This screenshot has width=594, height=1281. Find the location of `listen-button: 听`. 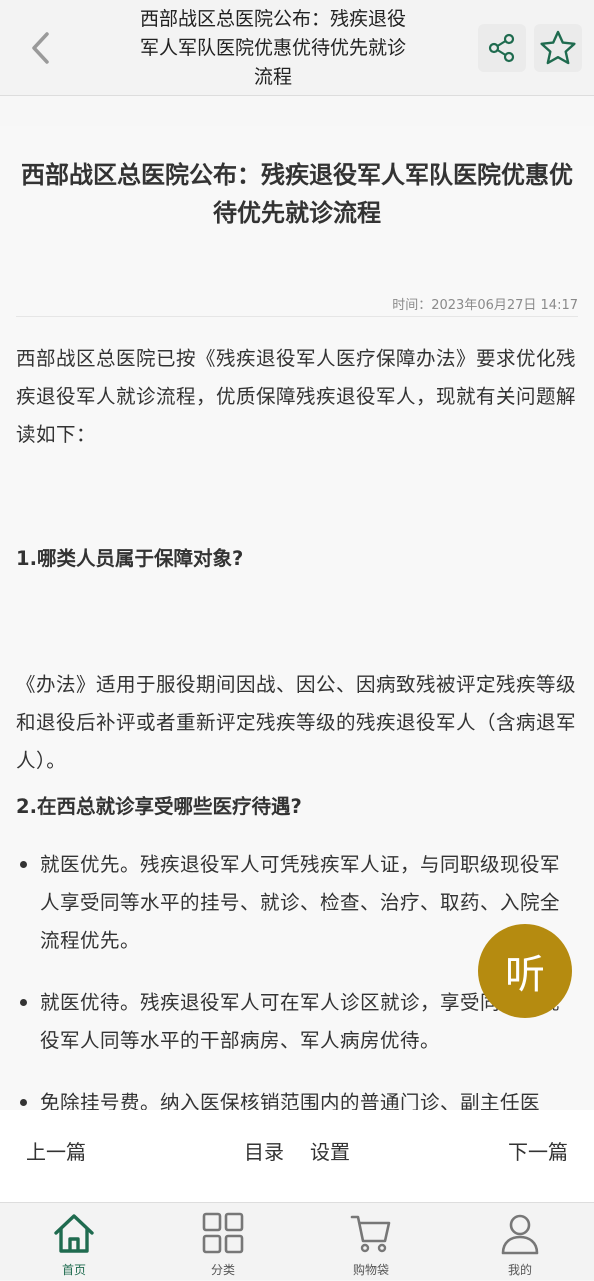

listen-button: 听 is located at coordinates (525, 971).